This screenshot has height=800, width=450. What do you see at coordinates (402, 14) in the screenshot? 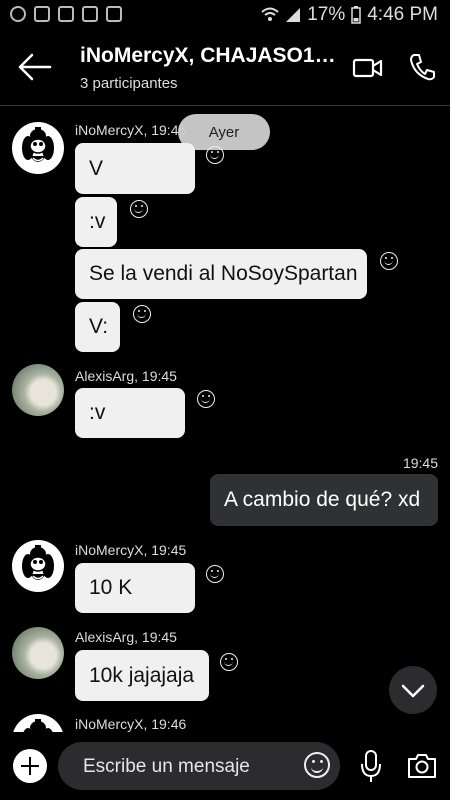
I see `clock: 4:46 PM` at bounding box center [402, 14].